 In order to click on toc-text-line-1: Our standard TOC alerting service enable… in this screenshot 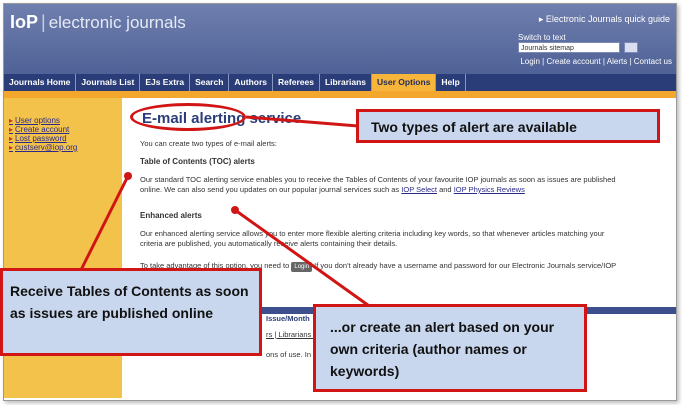, I will do `click(378, 179)`.